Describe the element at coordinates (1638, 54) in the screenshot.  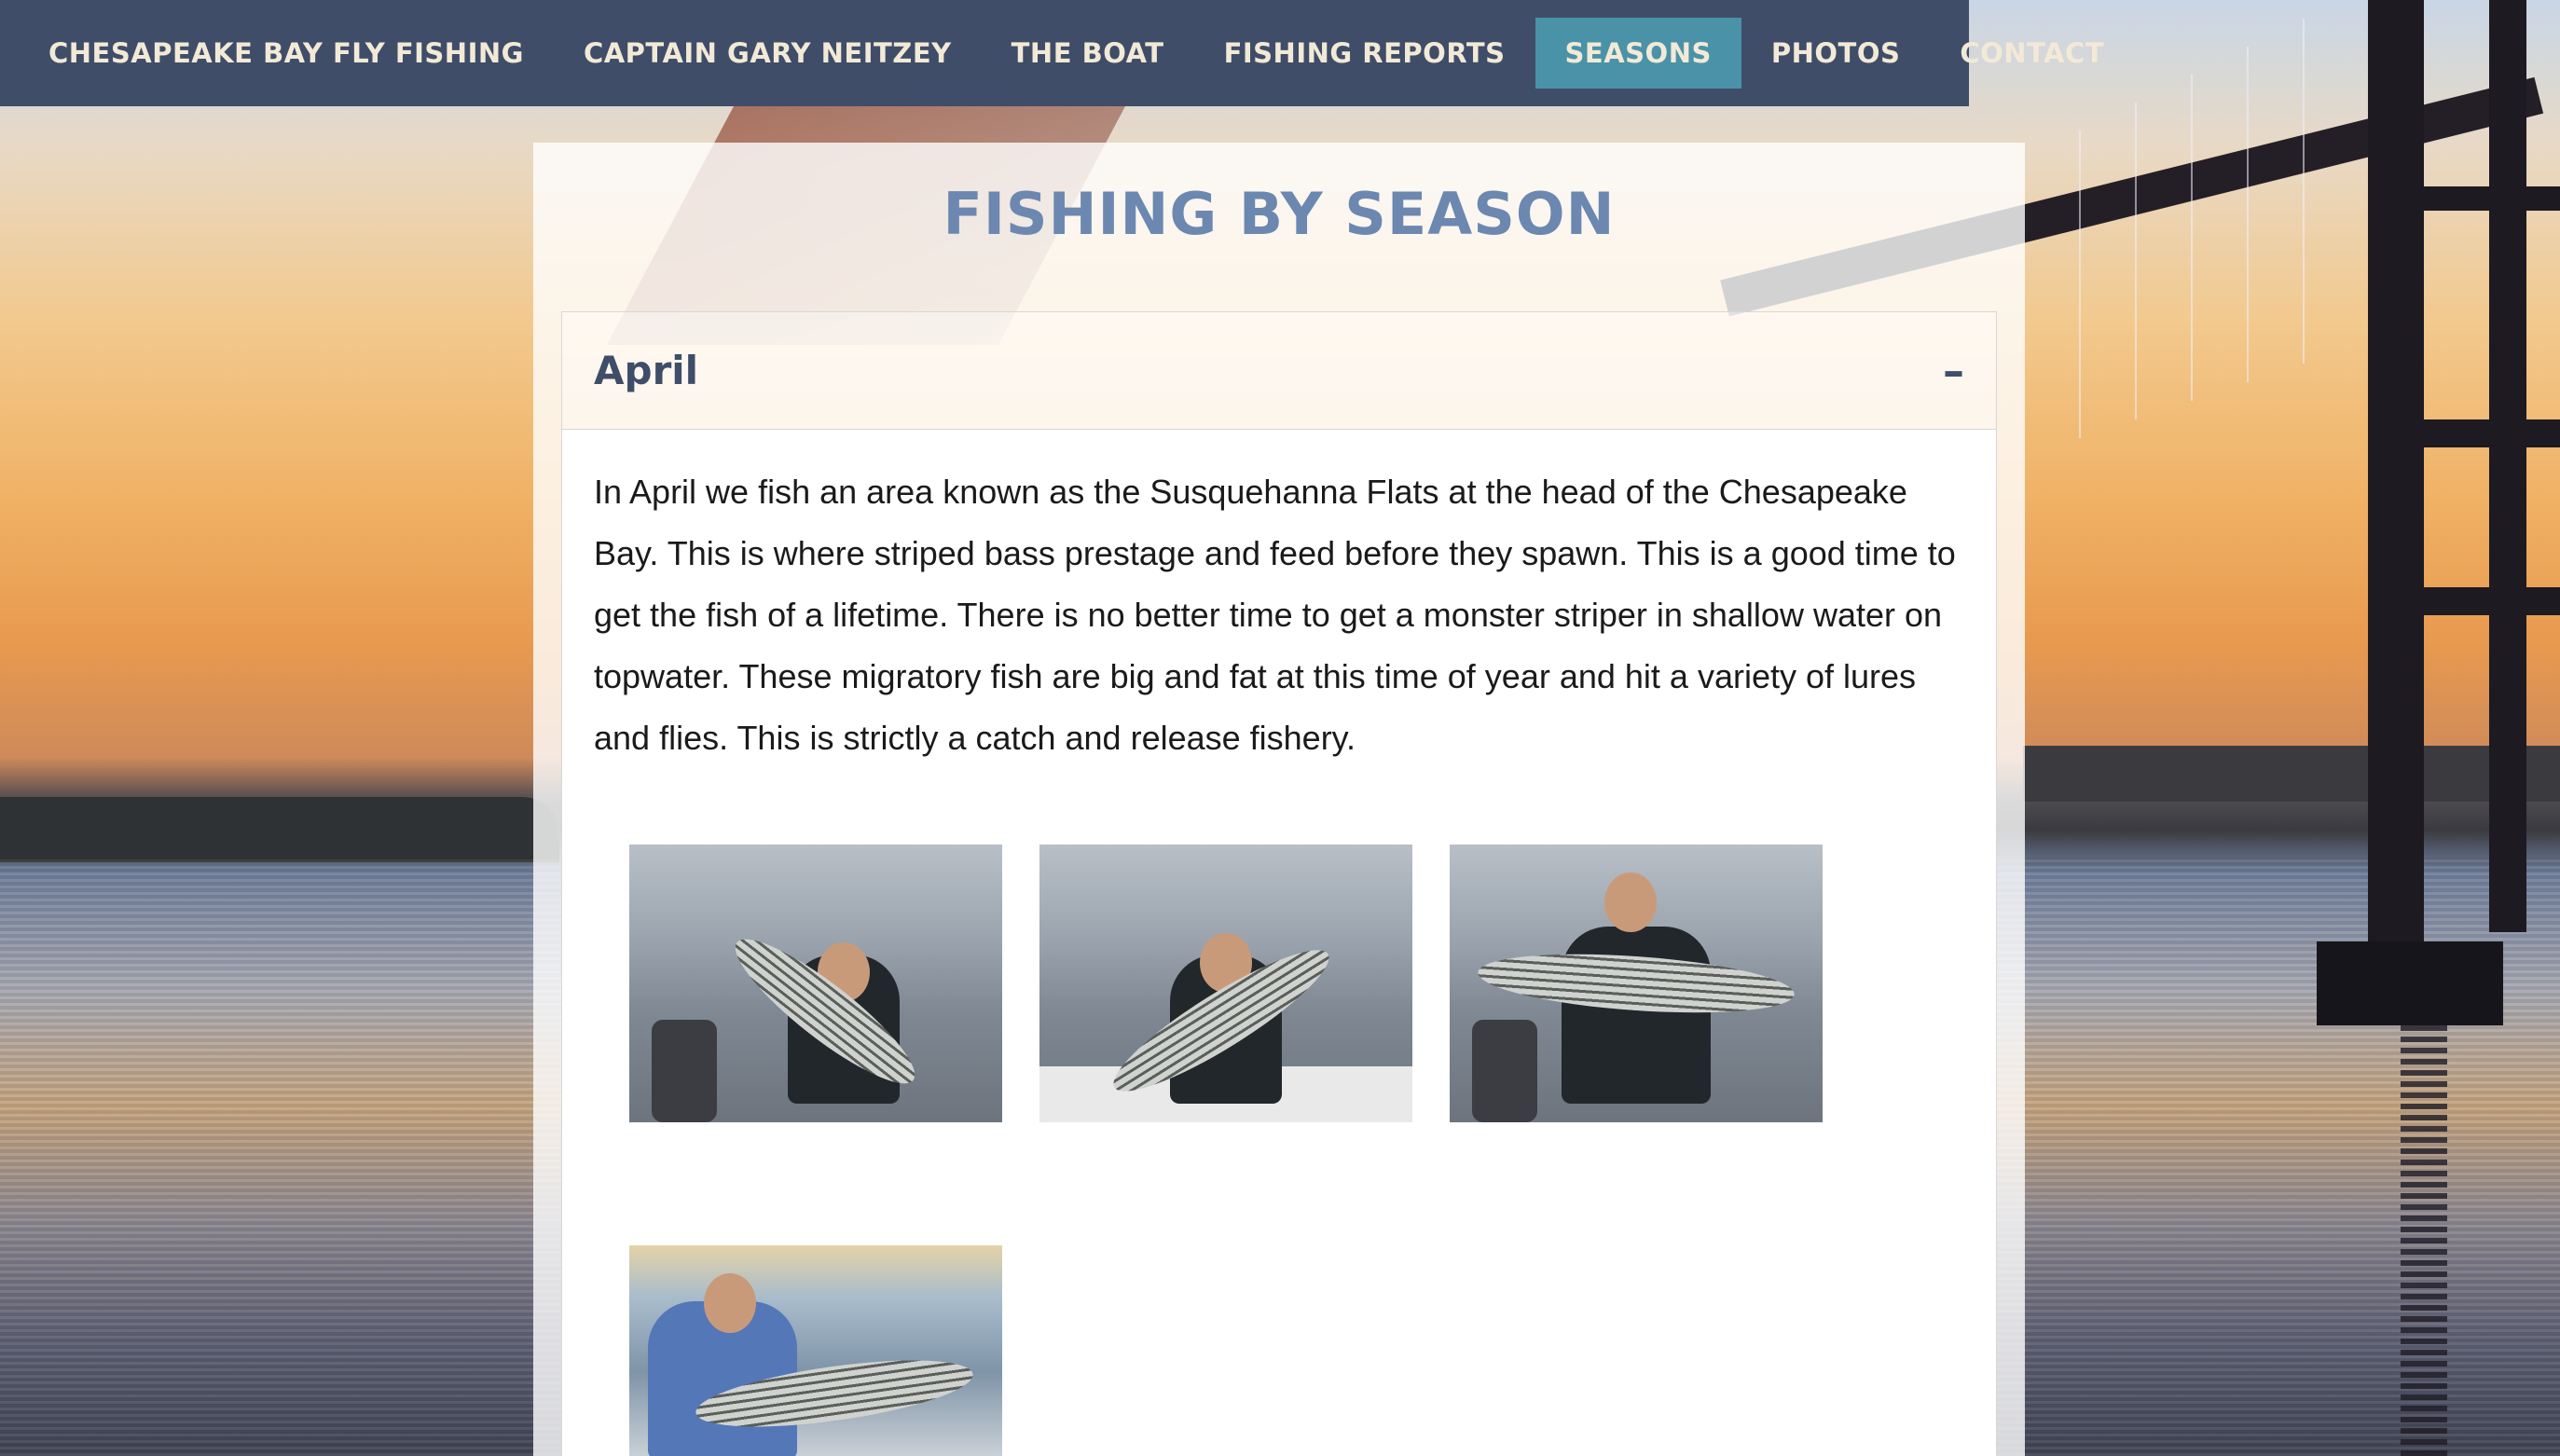
I see `nav-item-seasons: SEASONS` at that location.